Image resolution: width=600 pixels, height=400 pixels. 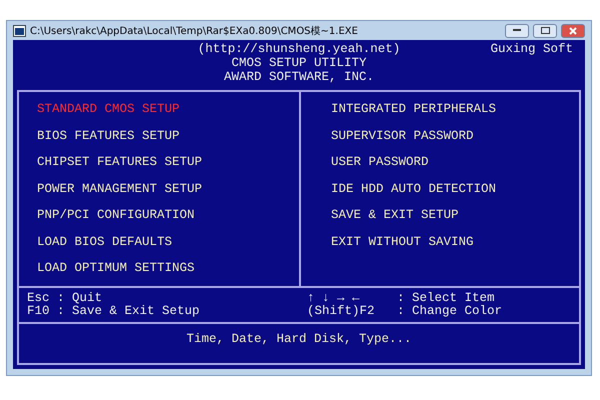 I want to click on key-help: Esc : Quit, so click(x=65, y=298).